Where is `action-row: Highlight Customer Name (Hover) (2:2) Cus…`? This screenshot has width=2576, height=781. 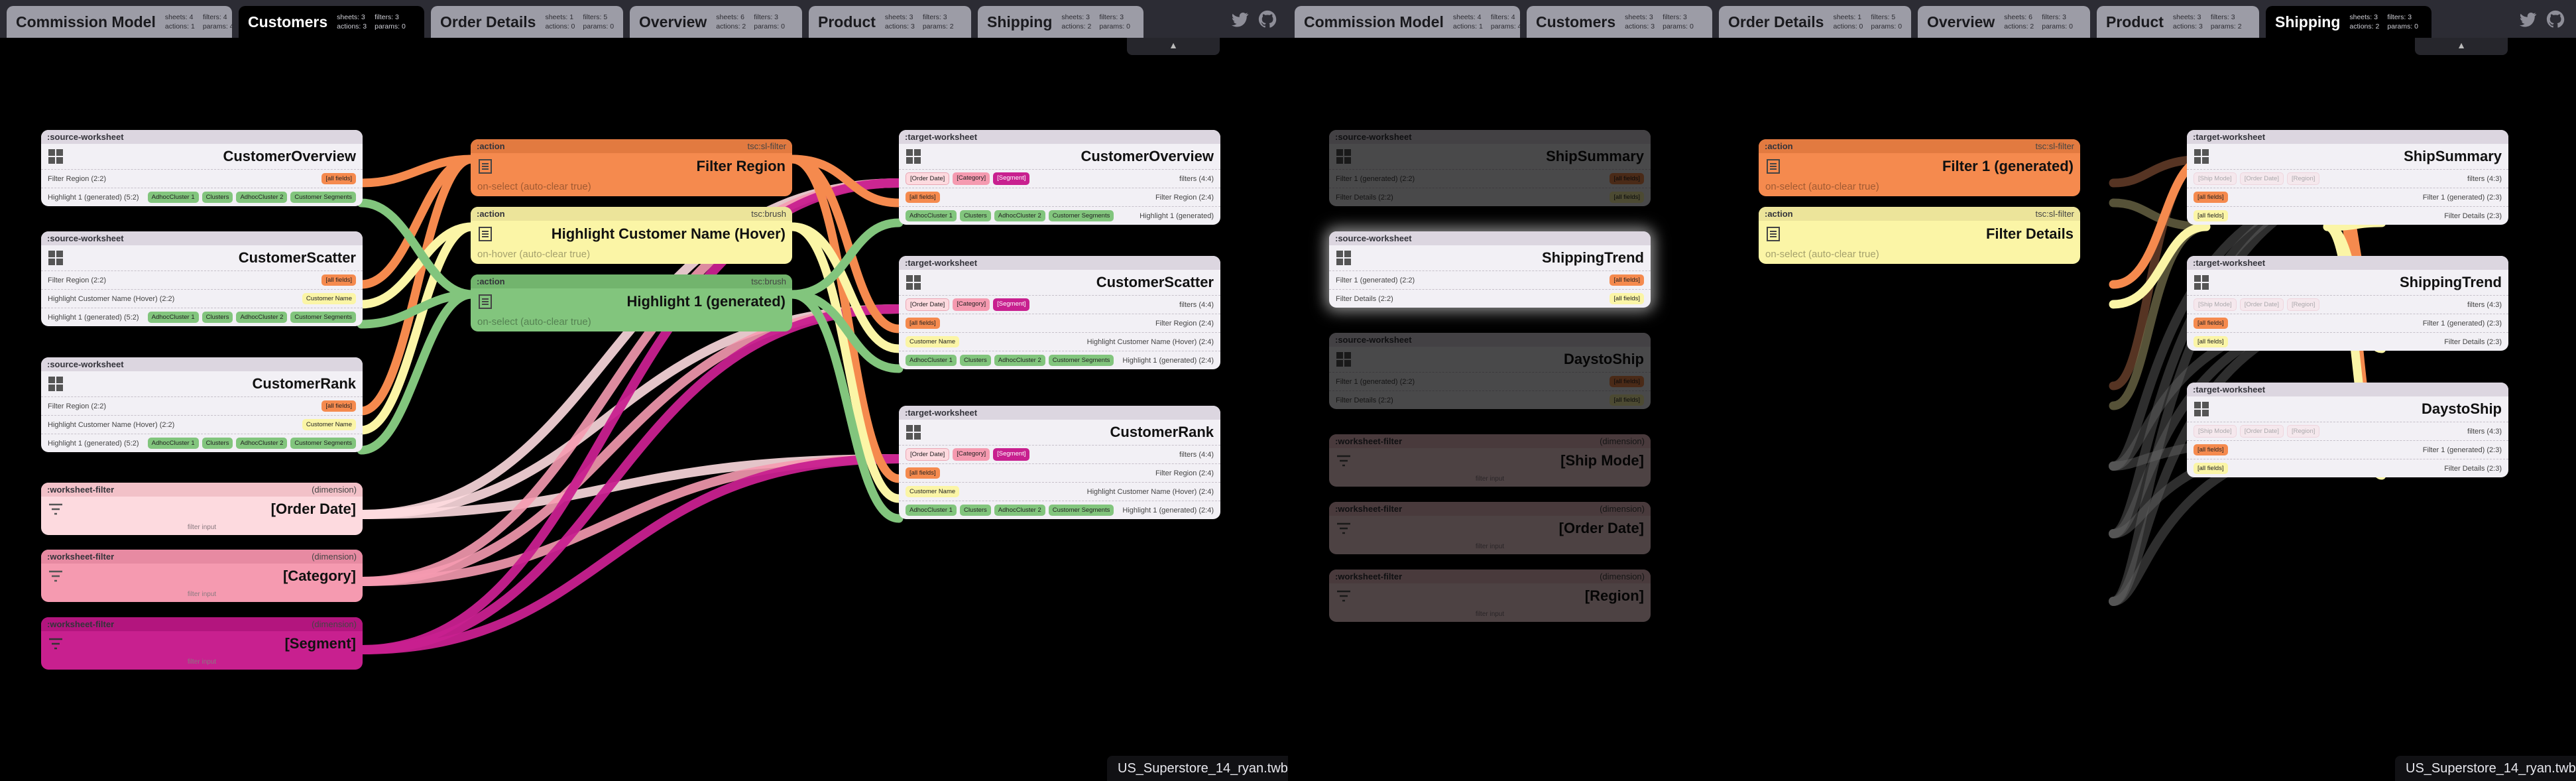
action-row: Highlight Customer Name (Hover) (2:2) Cus… is located at coordinates (202, 424).